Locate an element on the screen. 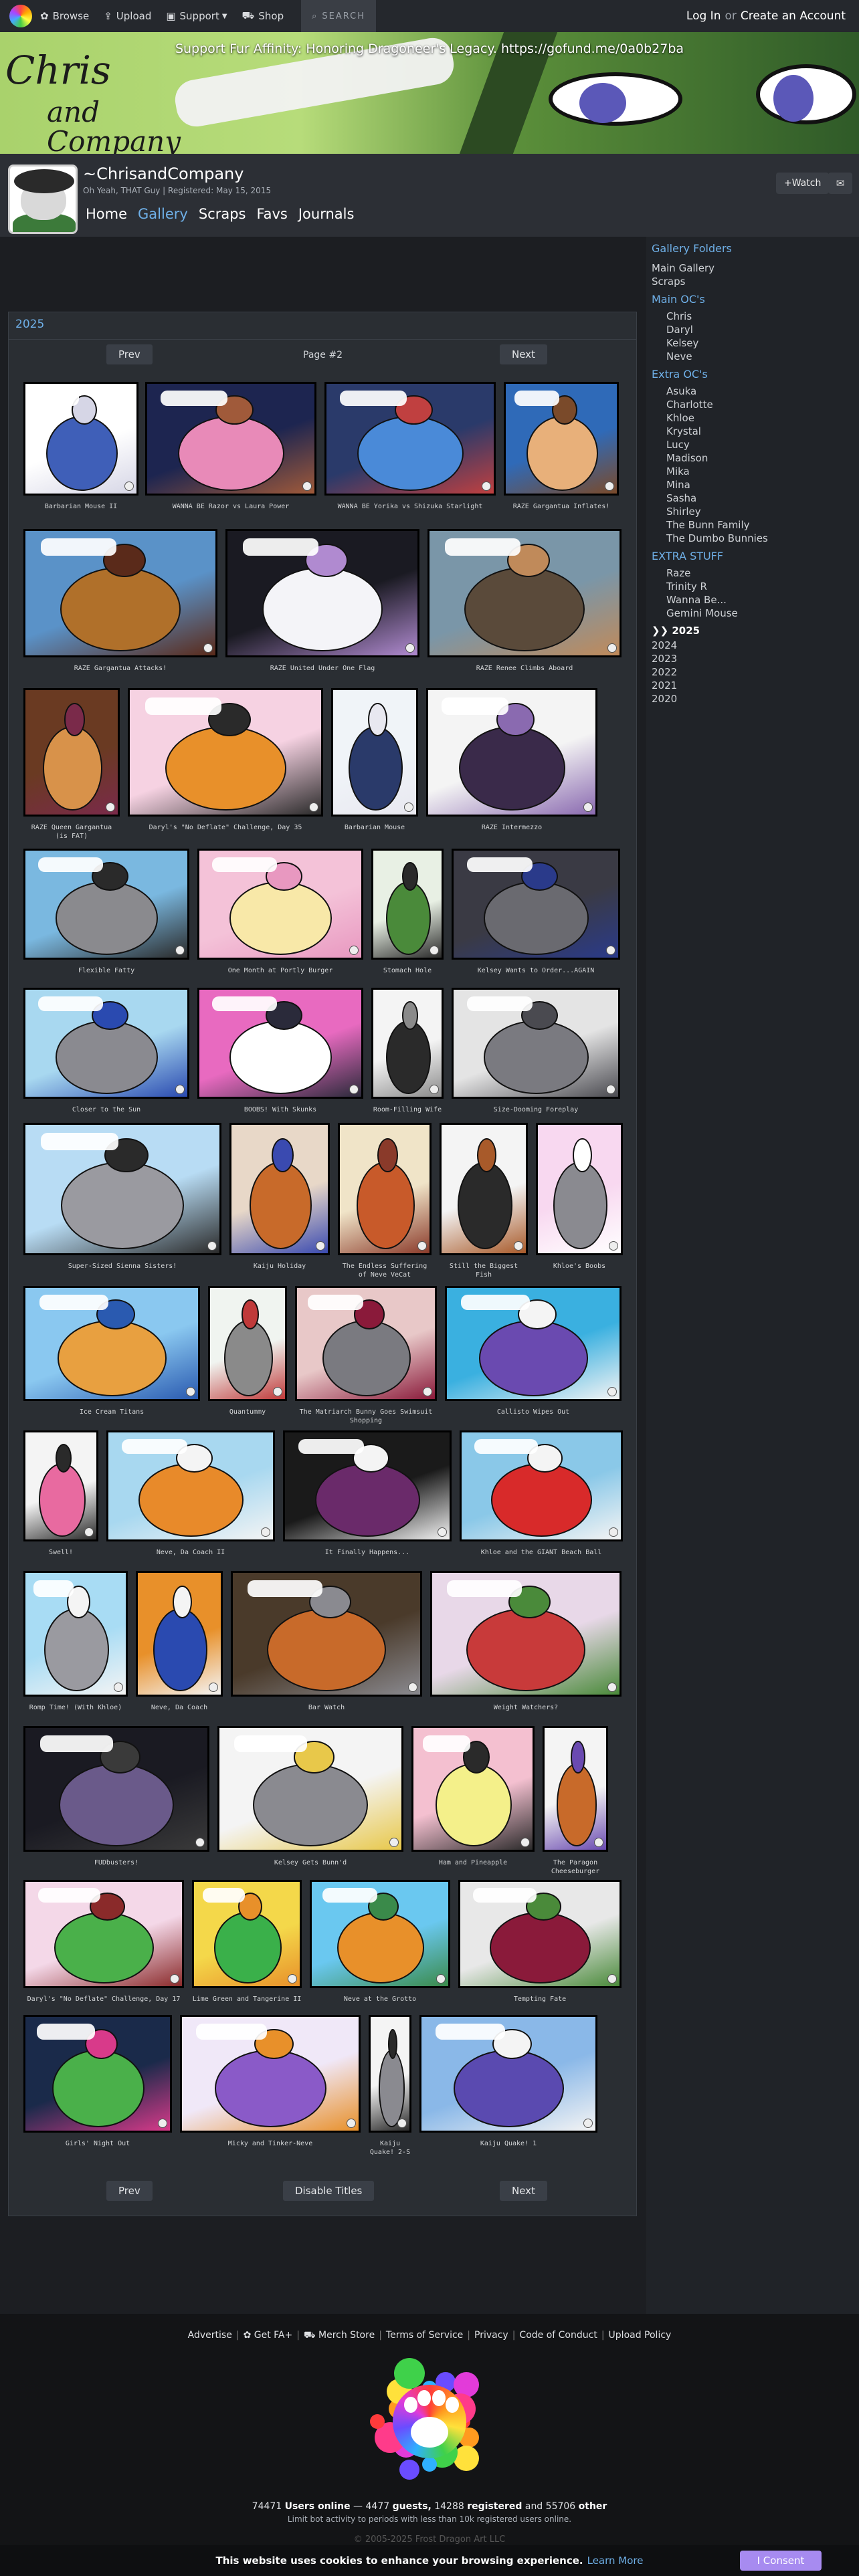 The width and height of the screenshot is (859, 2576). thumbnail-title: Kelsey Gets Bunn'd is located at coordinates (310, 1862).